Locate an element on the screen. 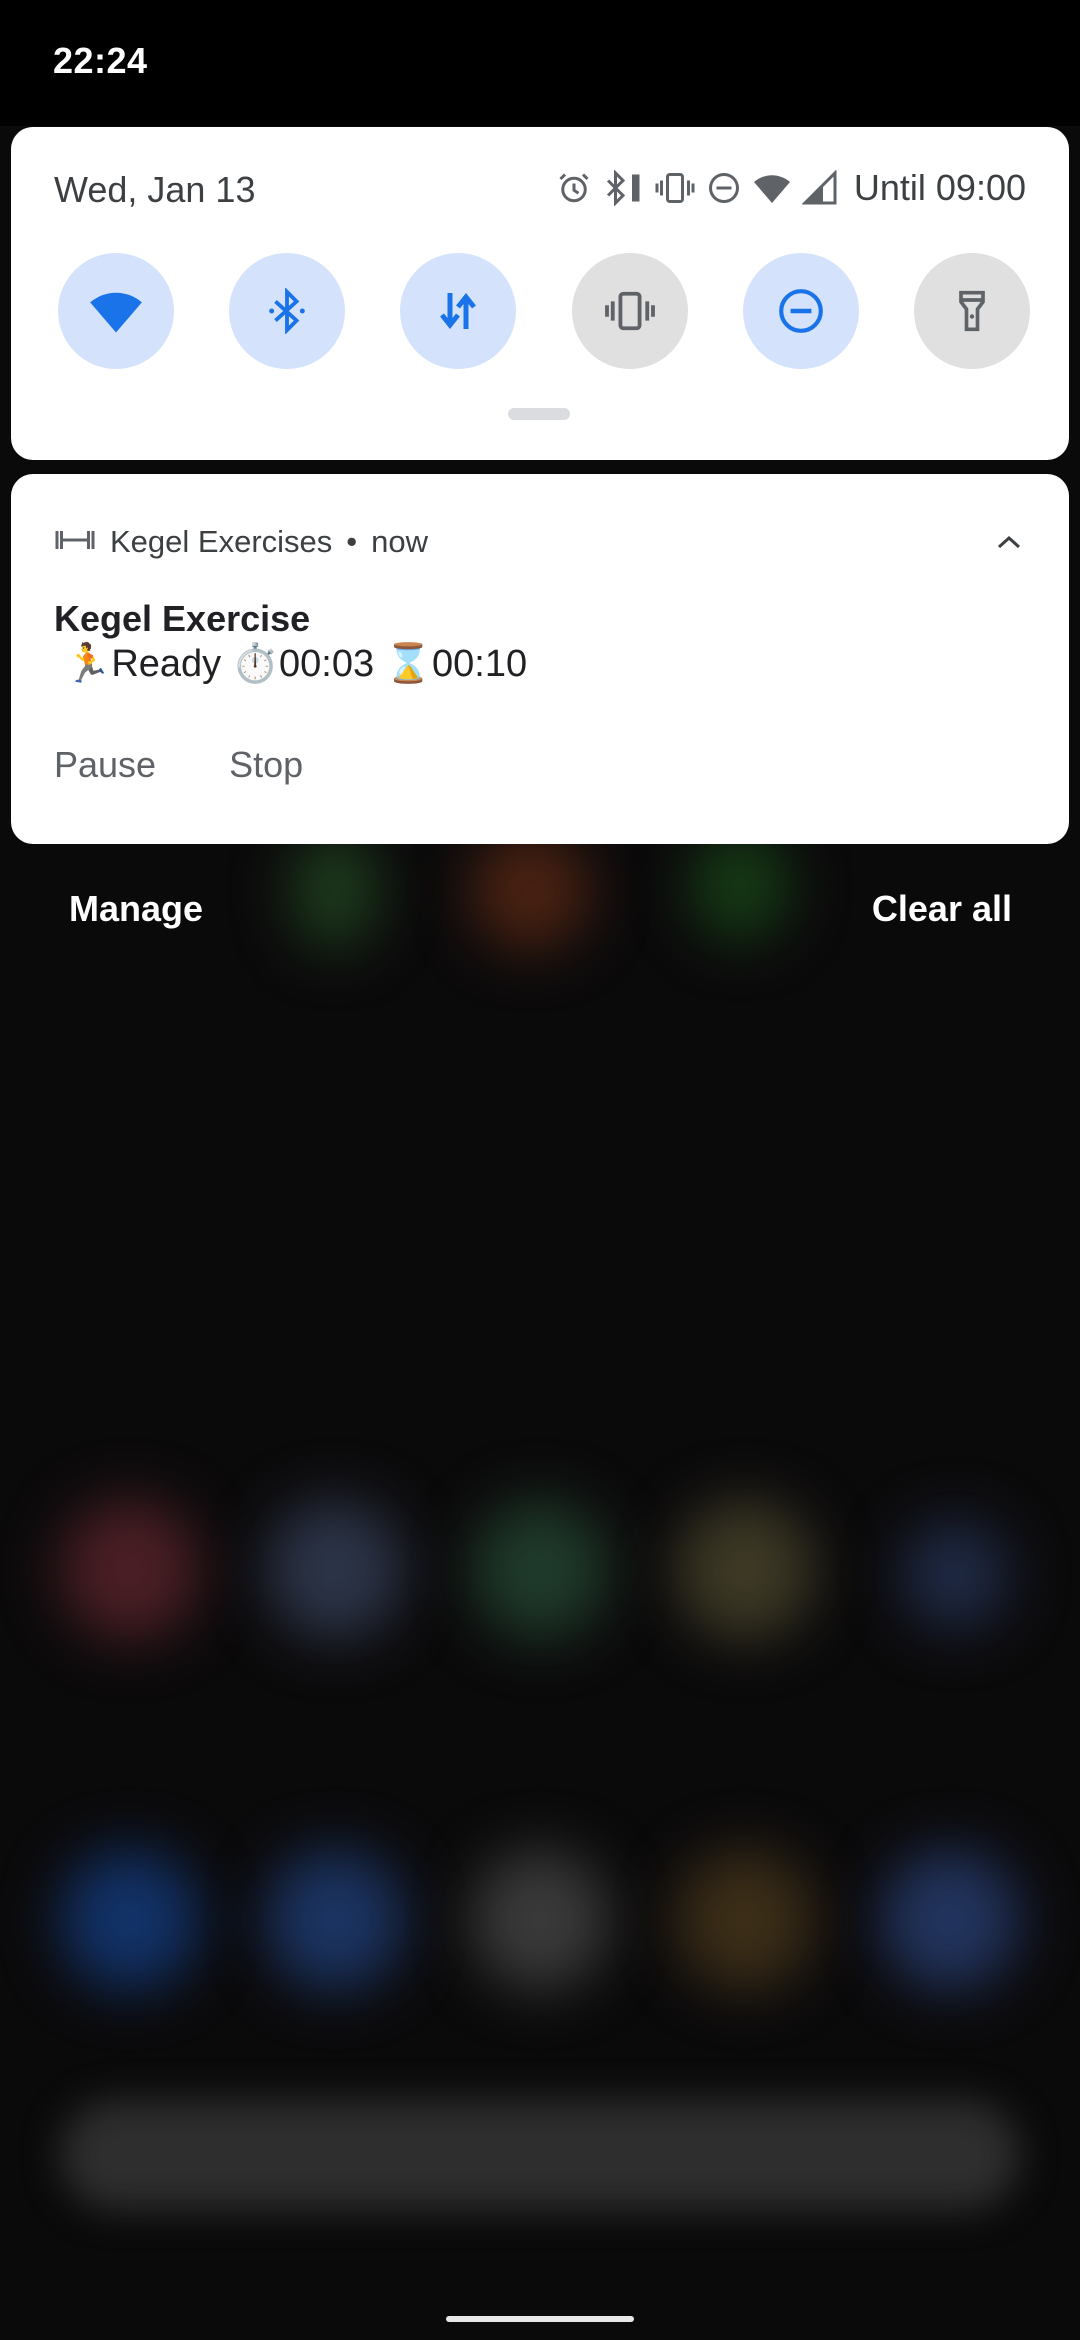 This screenshot has height=2340, width=1080. chevron-up-icon is located at coordinates (1009, 542).